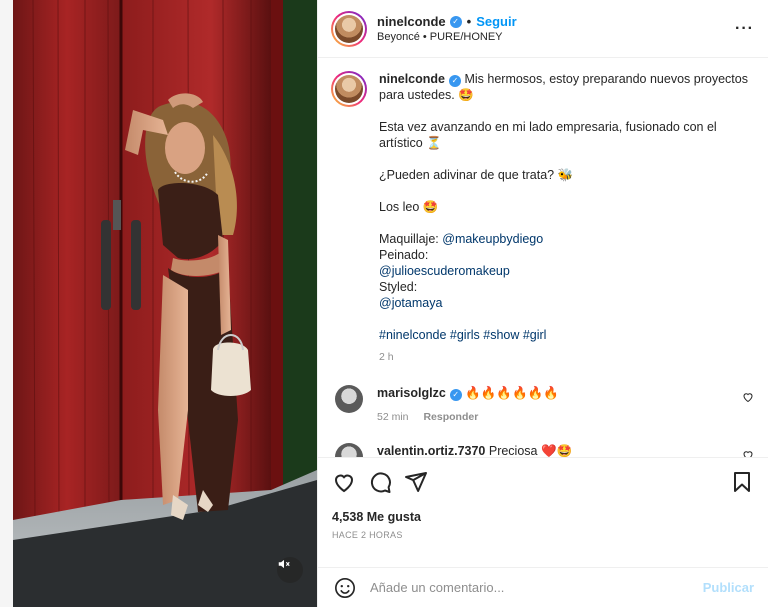 This screenshot has height=607, width=768. I want to click on share-paper-plane-icon, so click(416, 482).